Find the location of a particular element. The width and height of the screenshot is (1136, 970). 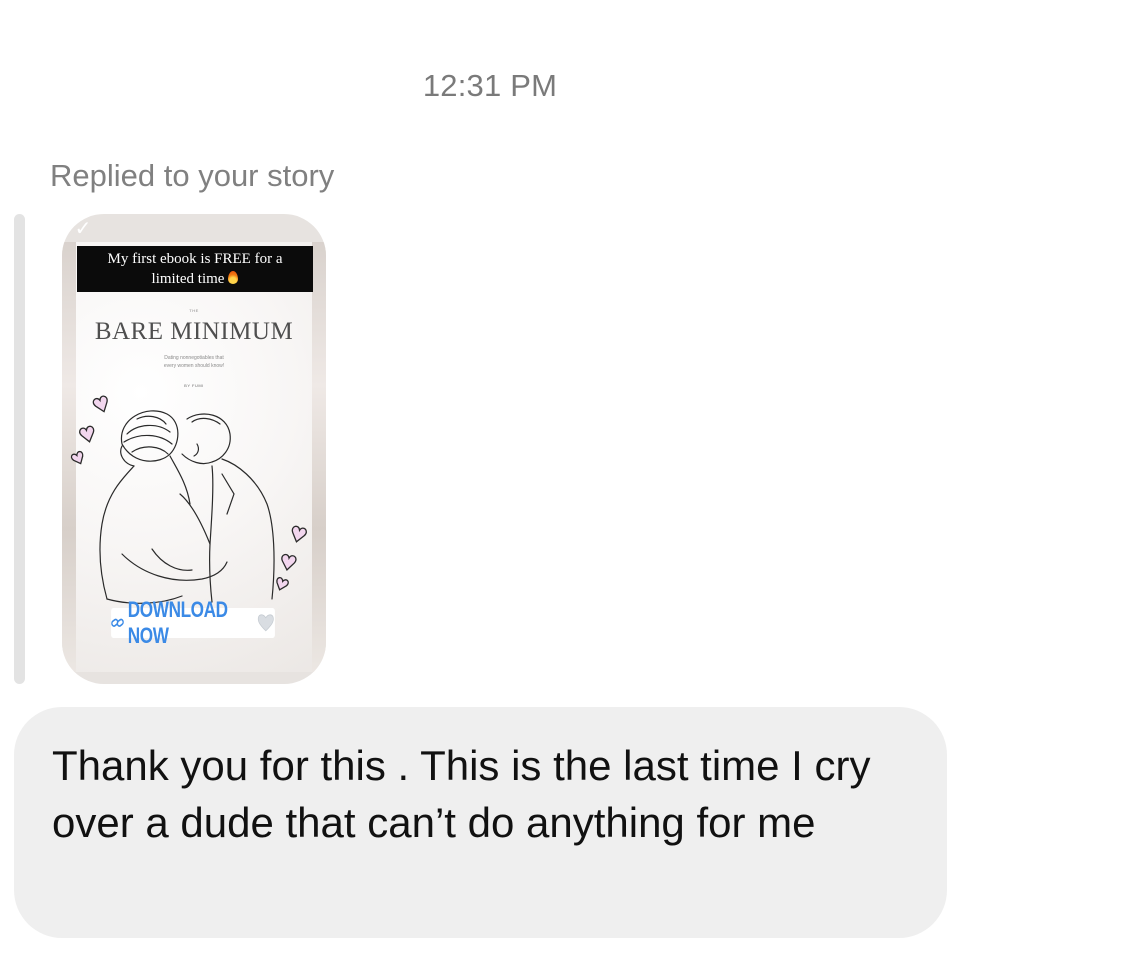

download-label: DOWNLOAD NOW is located at coordinates (177, 622).